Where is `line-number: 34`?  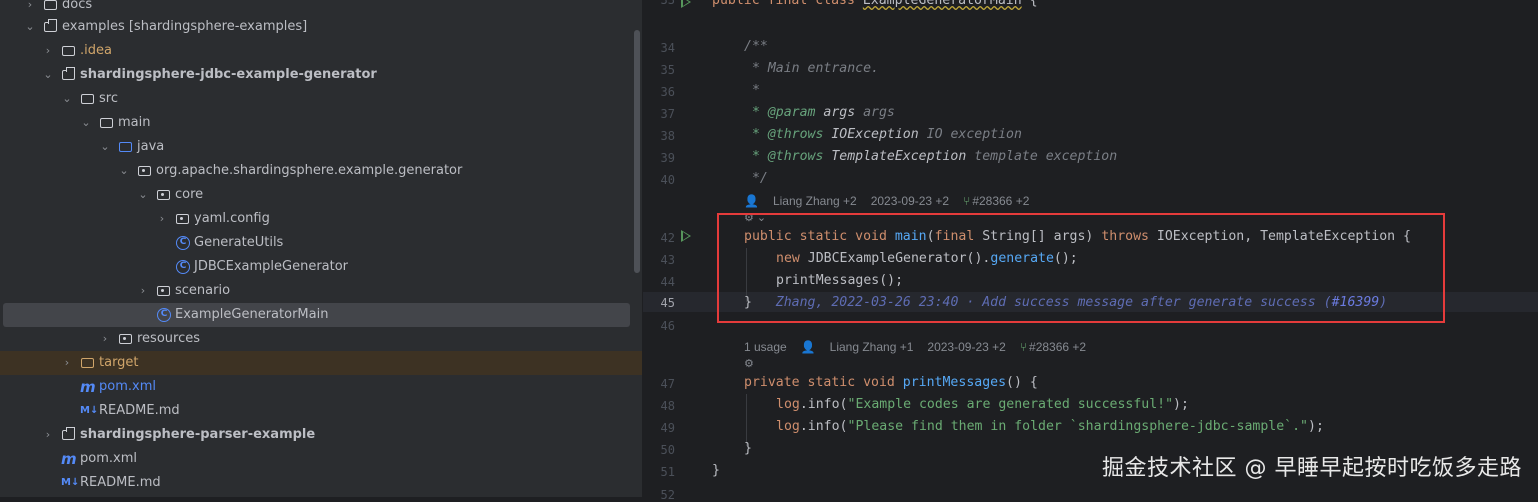 line-number: 34 is located at coordinates (667, 48).